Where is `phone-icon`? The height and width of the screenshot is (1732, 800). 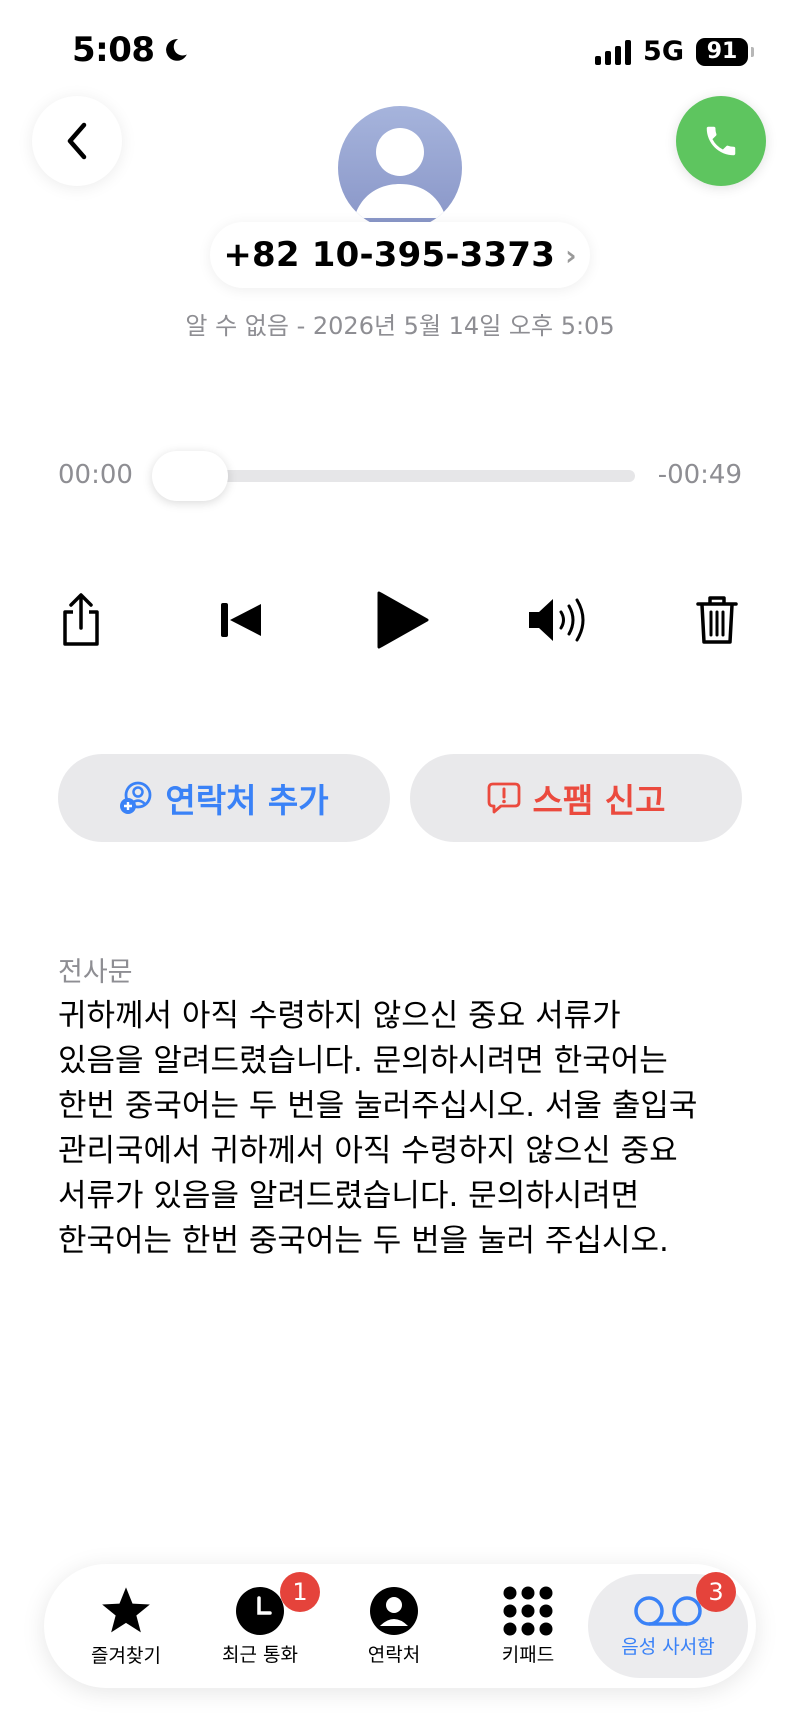 phone-icon is located at coordinates (721, 141).